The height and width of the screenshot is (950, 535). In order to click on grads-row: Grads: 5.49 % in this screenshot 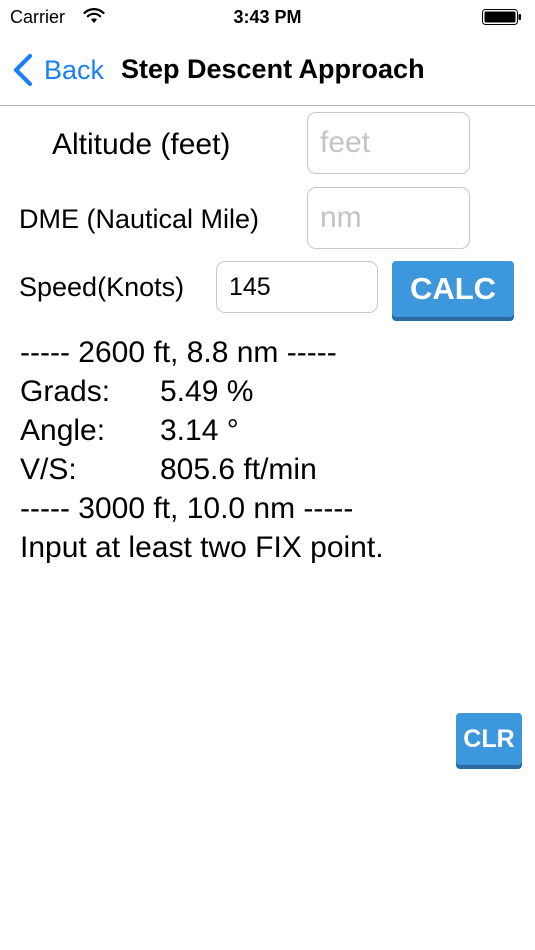, I will do `click(202, 391)`.